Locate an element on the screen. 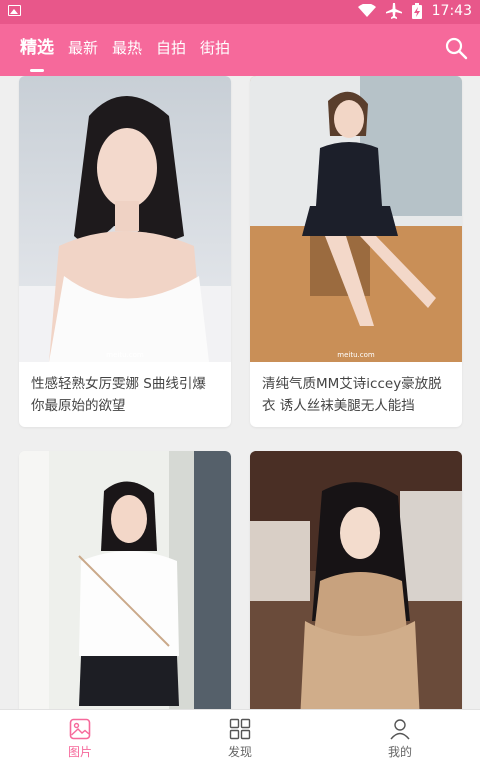 This screenshot has width=480, height=768. tab-label: 最新 is located at coordinates (83, 48).